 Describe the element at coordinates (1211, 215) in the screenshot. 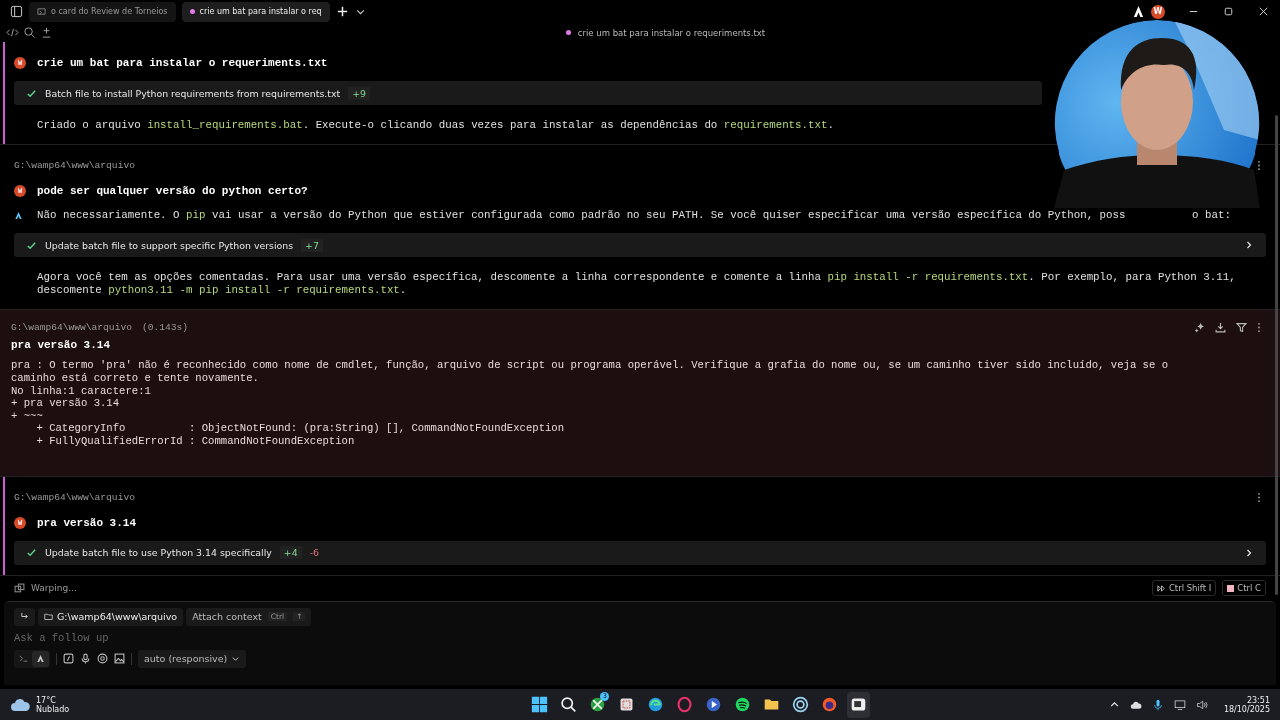

I see `response-text: o bat:` at that location.